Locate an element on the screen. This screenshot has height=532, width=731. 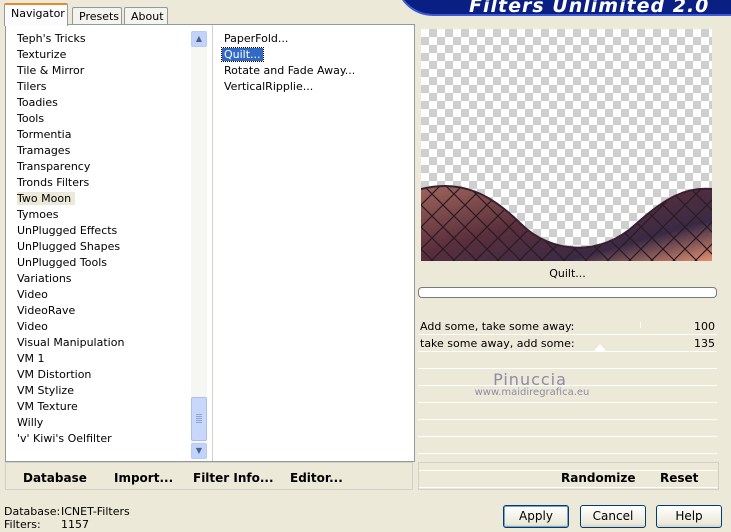
category-label: Toadies is located at coordinates (37, 102).